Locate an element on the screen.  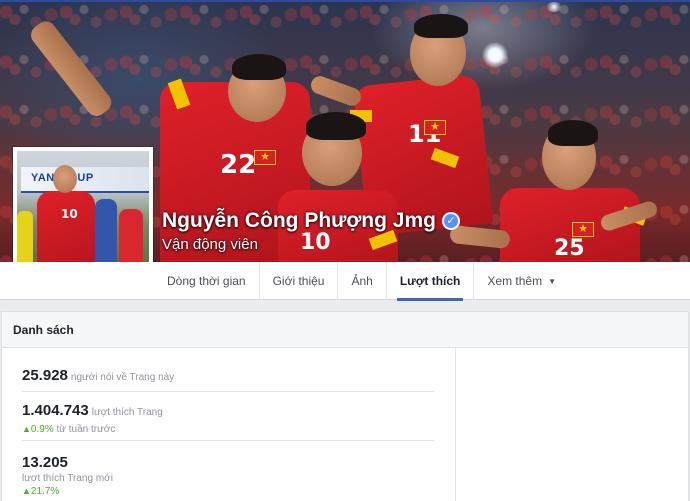
tab-more: Xem thêm ▼ is located at coordinates (521, 281).